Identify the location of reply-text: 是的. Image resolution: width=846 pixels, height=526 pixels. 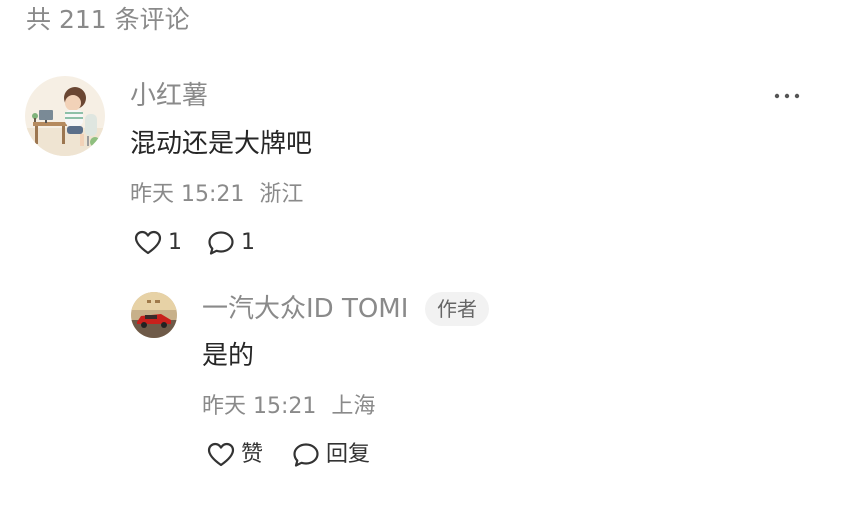
(228, 356).